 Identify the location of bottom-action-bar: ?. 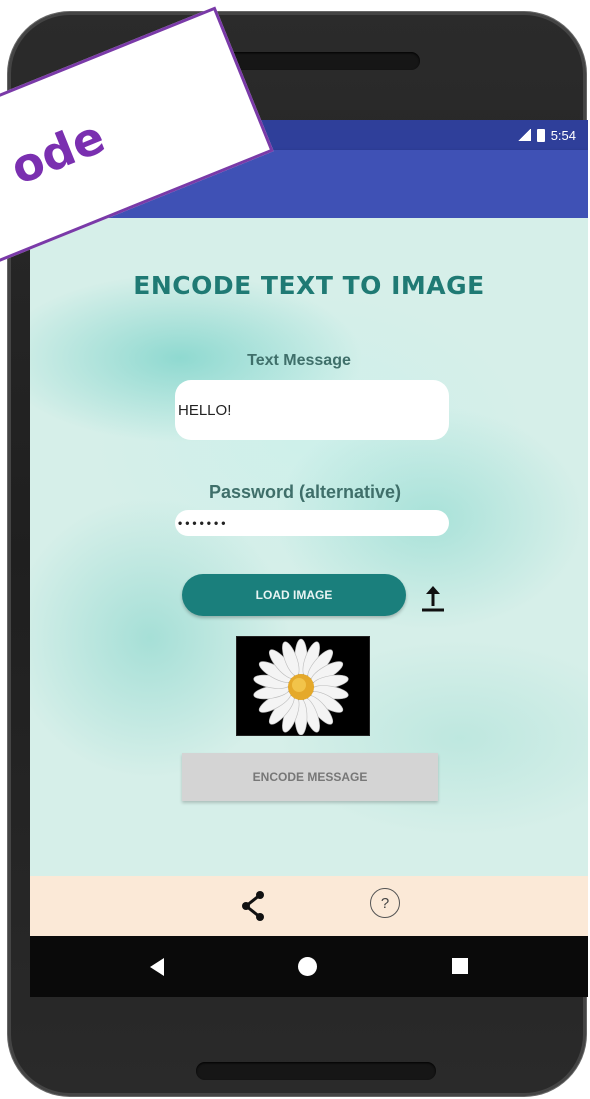
(309, 906).